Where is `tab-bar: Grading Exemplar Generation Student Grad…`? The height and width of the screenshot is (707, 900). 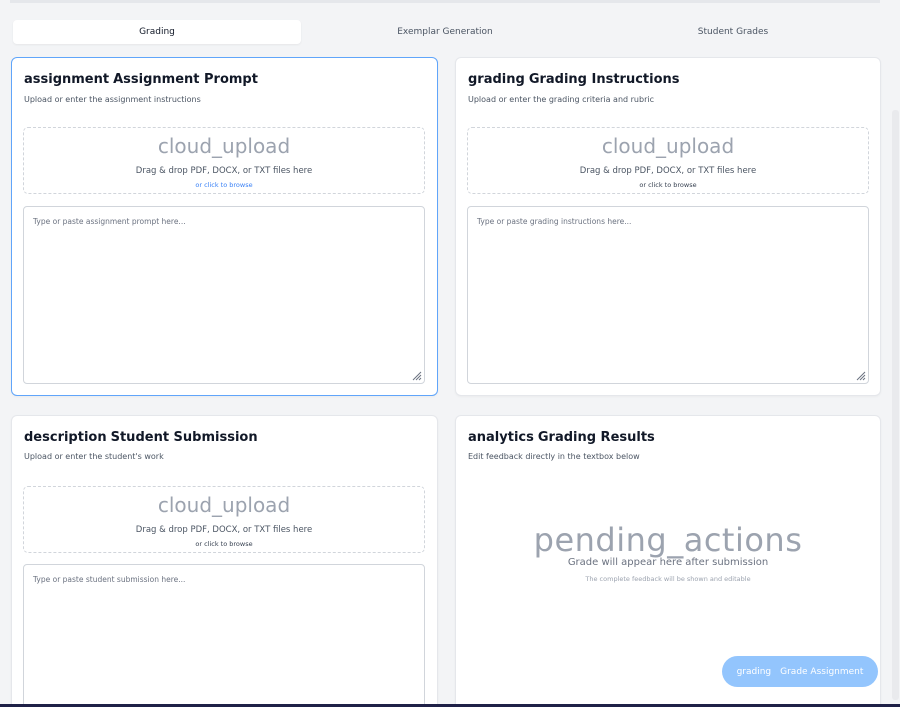
tab-bar: Grading Exemplar Generation Student Grad… is located at coordinates (445, 32).